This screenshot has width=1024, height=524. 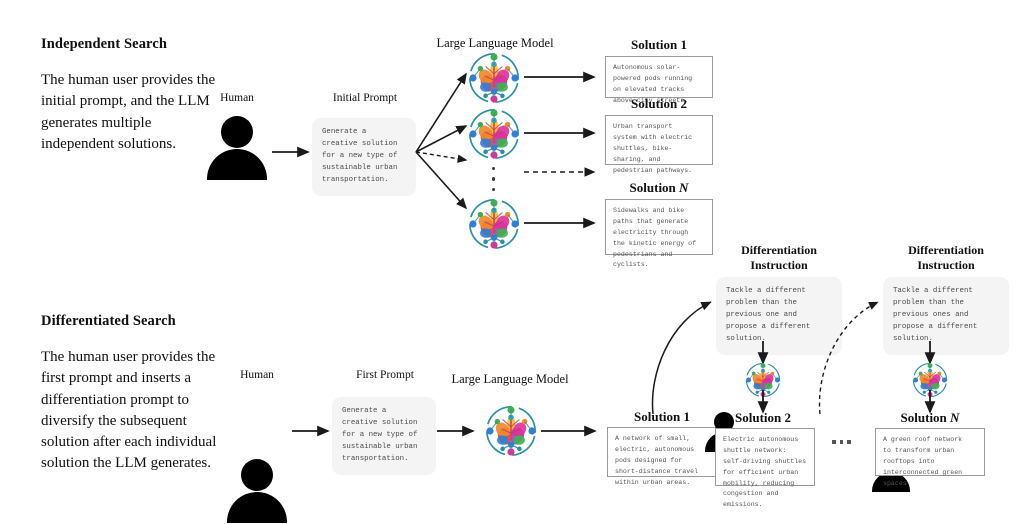 I want to click on human-label-bottom: Human, so click(x=257, y=375).